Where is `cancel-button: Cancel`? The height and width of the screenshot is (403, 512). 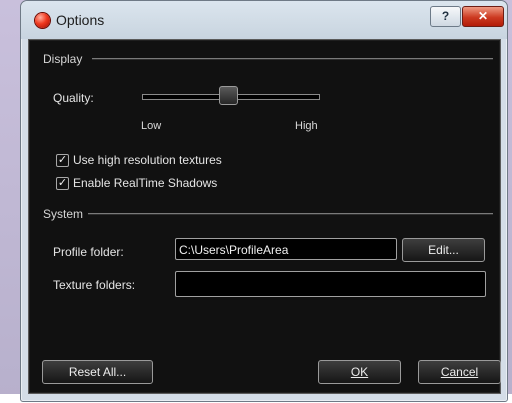
cancel-button: Cancel is located at coordinates (459, 372).